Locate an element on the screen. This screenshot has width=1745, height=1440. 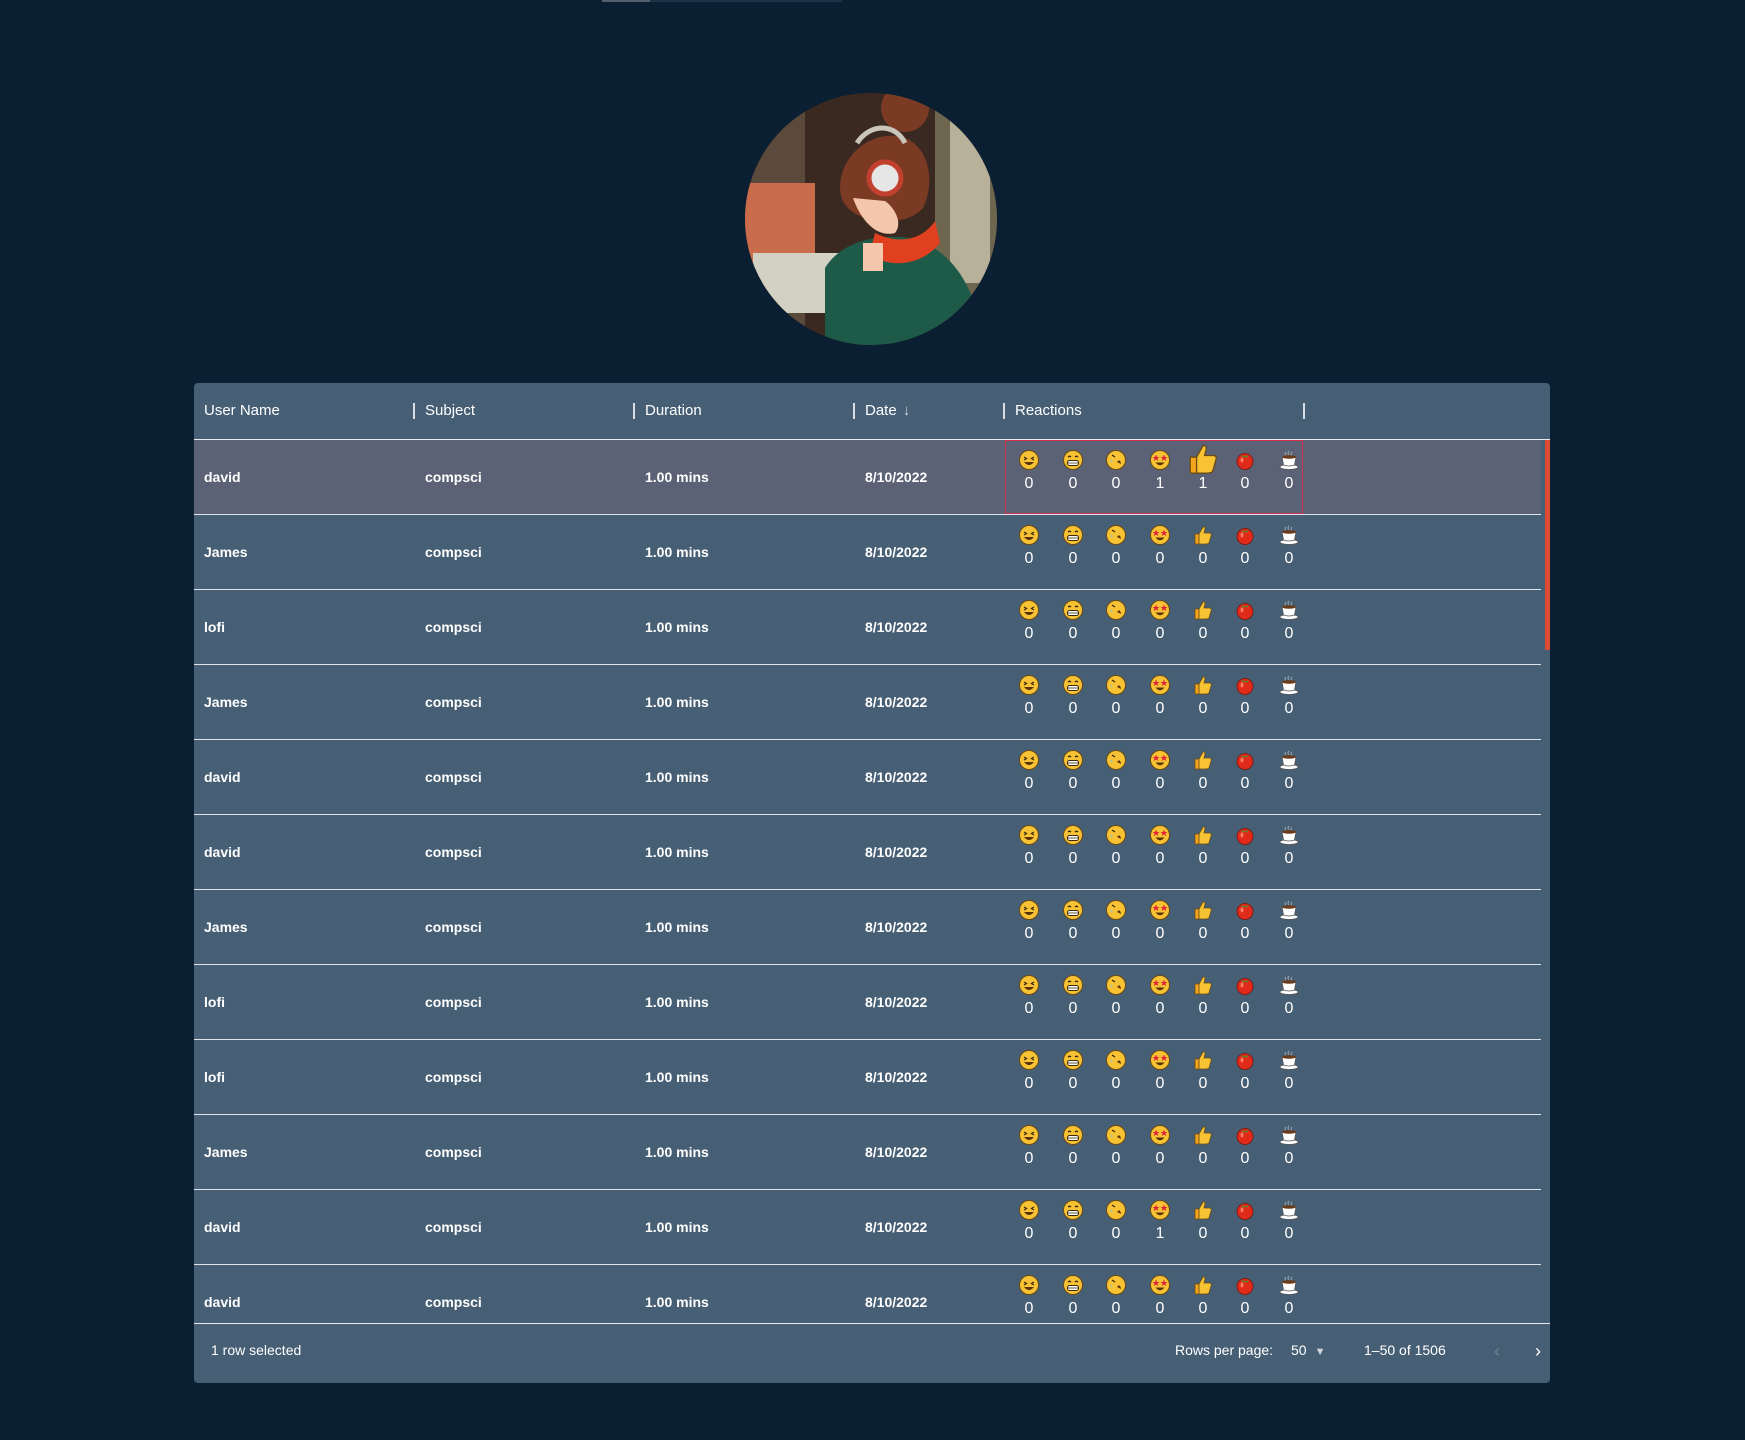
next-page-button: › is located at coordinates (1537, 1351).